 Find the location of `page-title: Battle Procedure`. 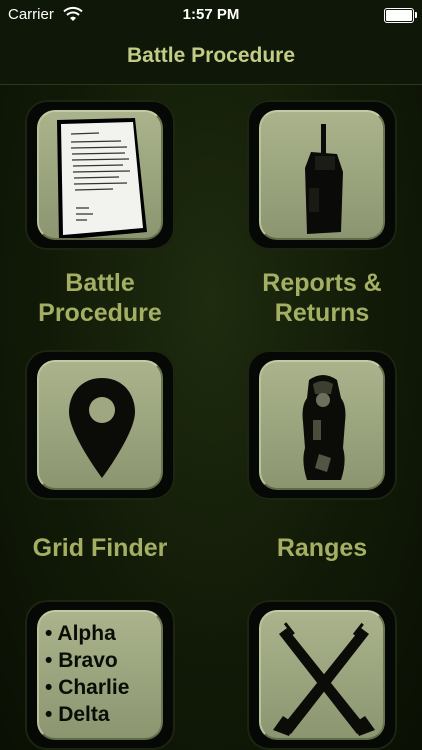

page-title: Battle Procedure is located at coordinates (211, 55).